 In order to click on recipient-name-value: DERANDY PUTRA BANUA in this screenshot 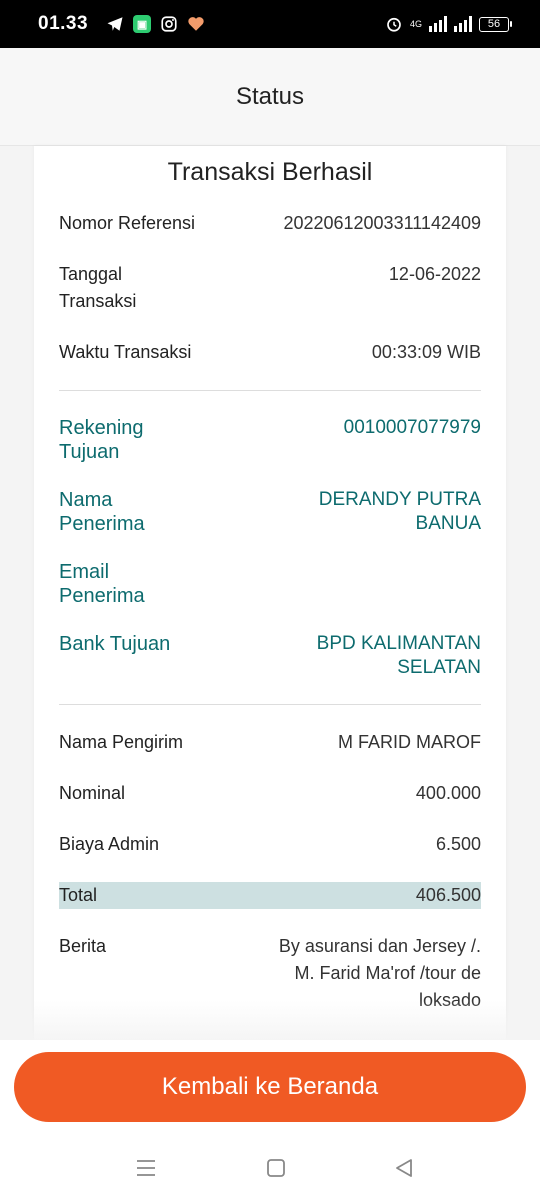, I will do `click(399, 511)`.